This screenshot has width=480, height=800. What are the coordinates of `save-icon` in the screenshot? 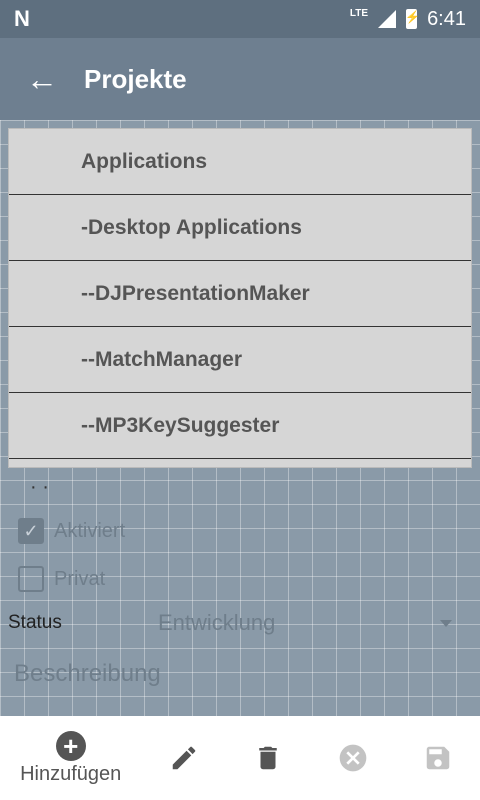 It's located at (437, 758).